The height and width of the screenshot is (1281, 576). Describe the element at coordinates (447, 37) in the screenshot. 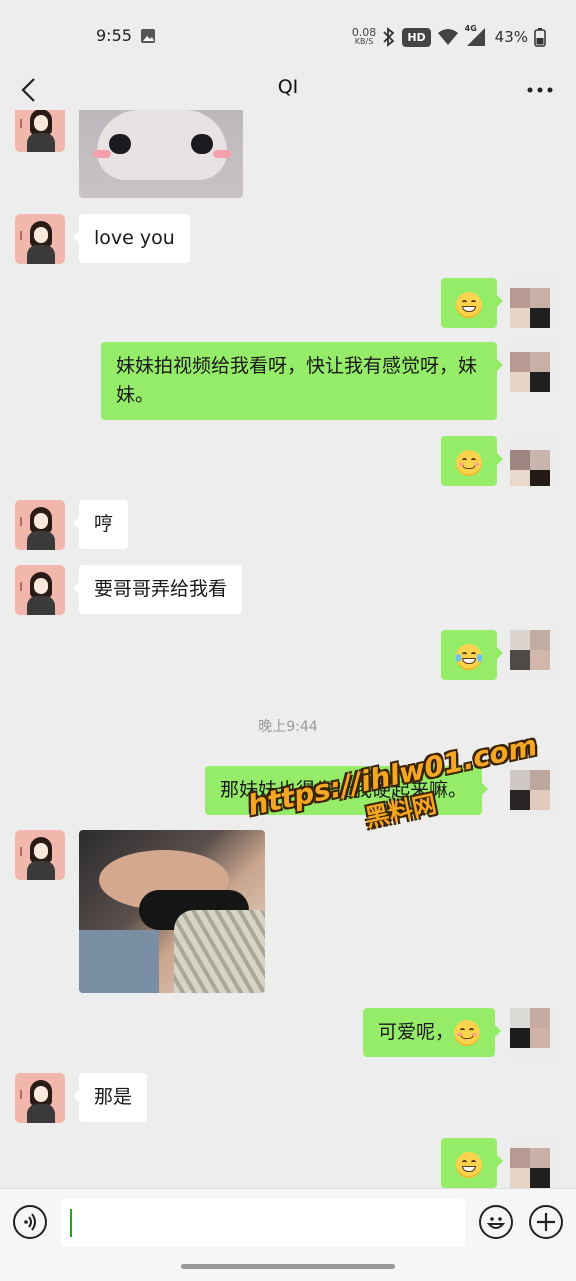

I see `wifi-icon` at that location.